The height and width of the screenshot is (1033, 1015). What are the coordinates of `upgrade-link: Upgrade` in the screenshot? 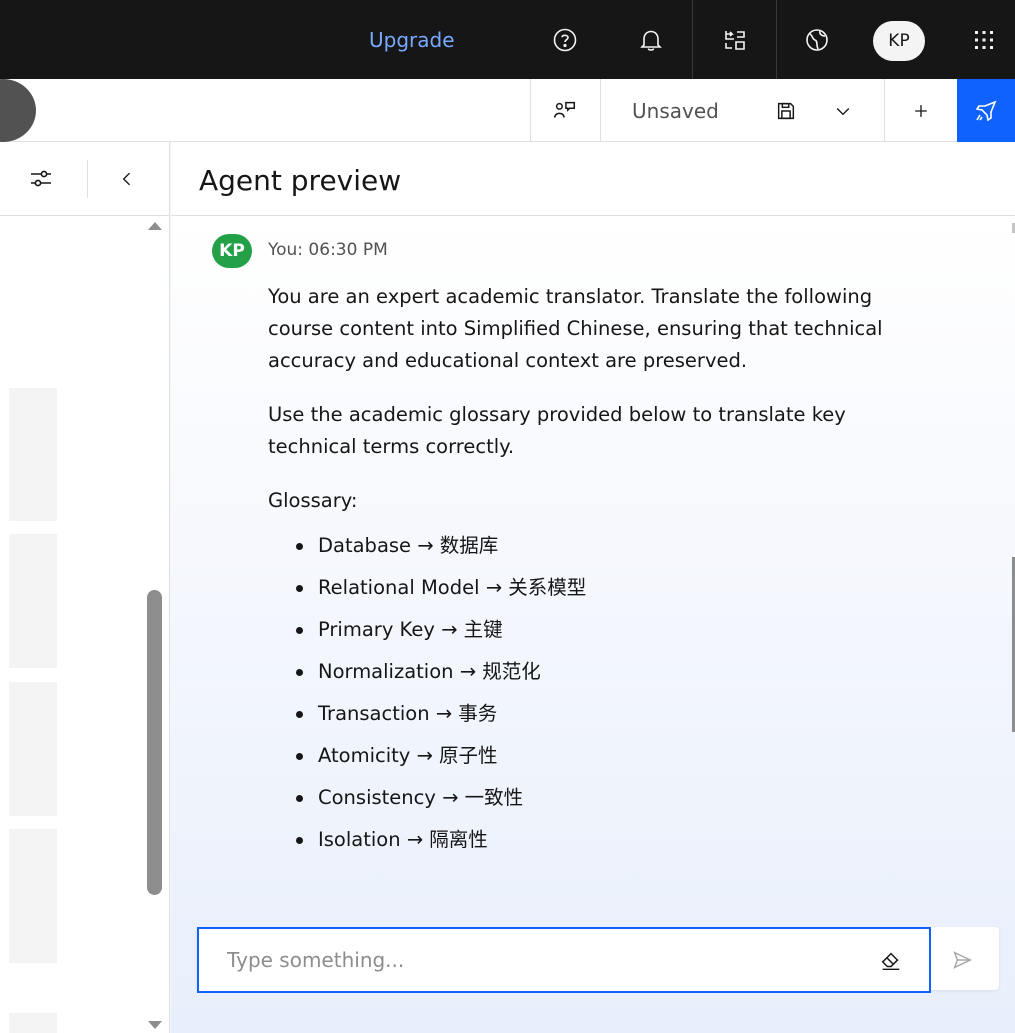 It's located at (412, 40).